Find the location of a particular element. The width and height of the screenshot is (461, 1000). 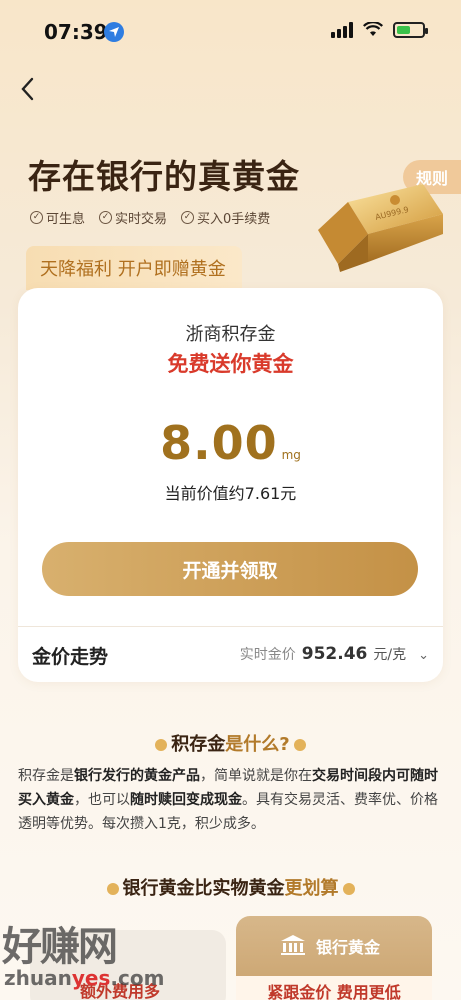

gift-amount-unit: mg is located at coordinates (291, 455).